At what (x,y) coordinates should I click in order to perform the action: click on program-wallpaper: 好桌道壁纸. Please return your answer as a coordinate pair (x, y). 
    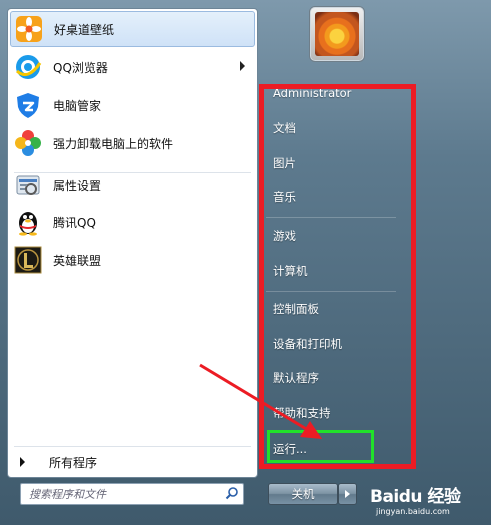
    Looking at the image, I should click on (132, 29).